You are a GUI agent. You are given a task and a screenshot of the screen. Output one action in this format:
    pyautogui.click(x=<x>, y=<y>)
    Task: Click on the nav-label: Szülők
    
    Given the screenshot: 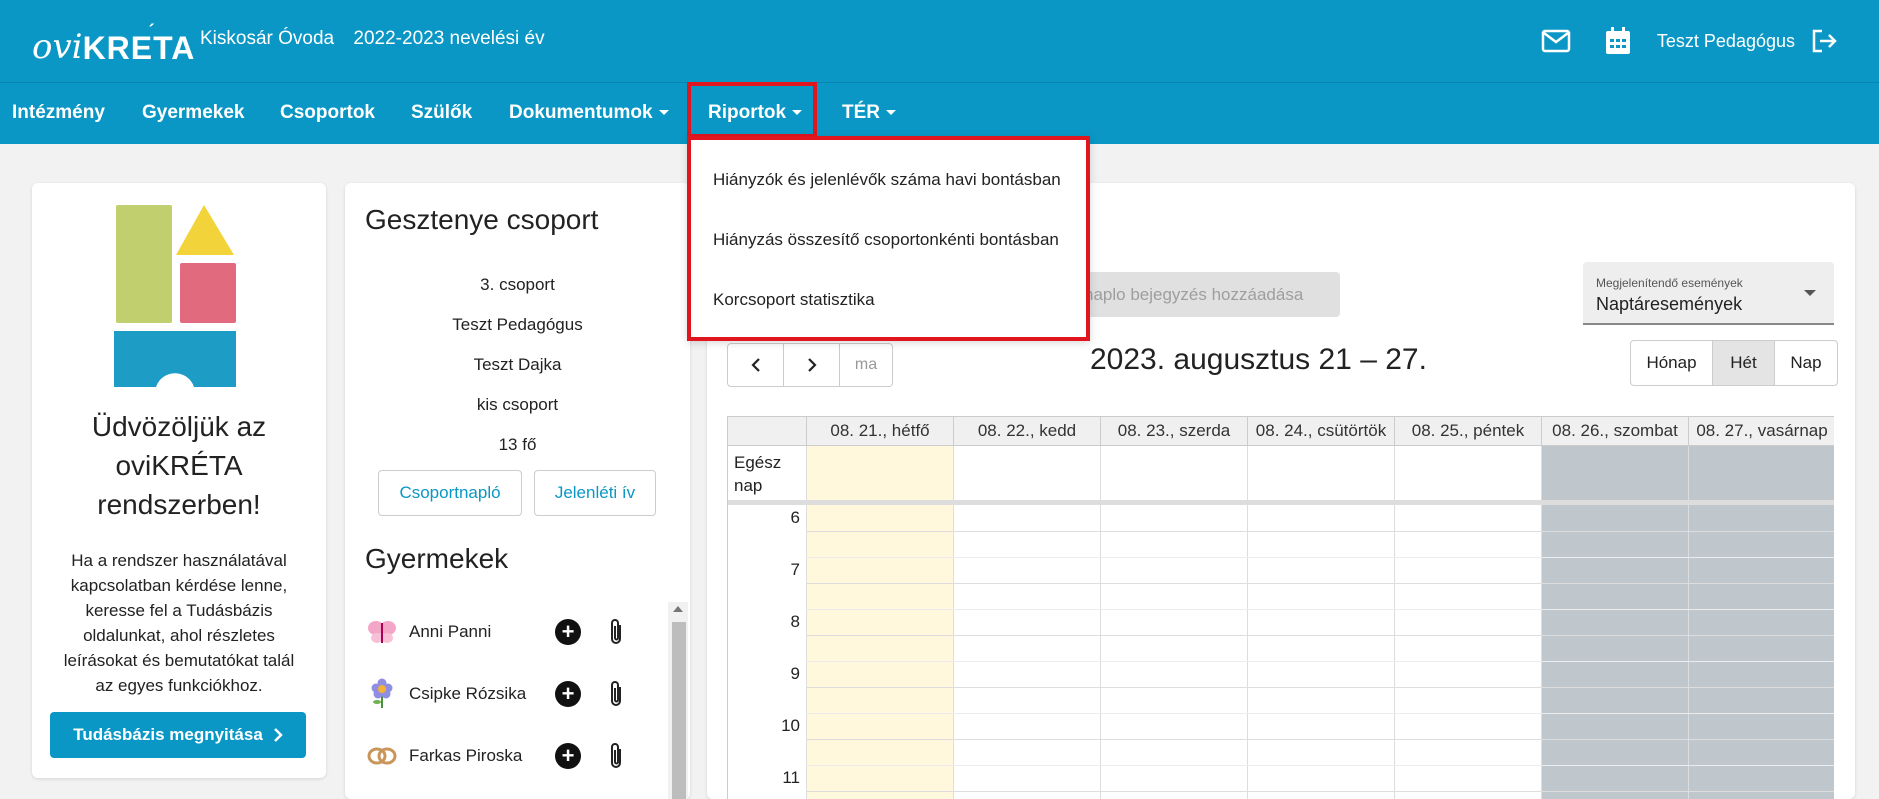 What is the action you would take?
    pyautogui.click(x=442, y=112)
    